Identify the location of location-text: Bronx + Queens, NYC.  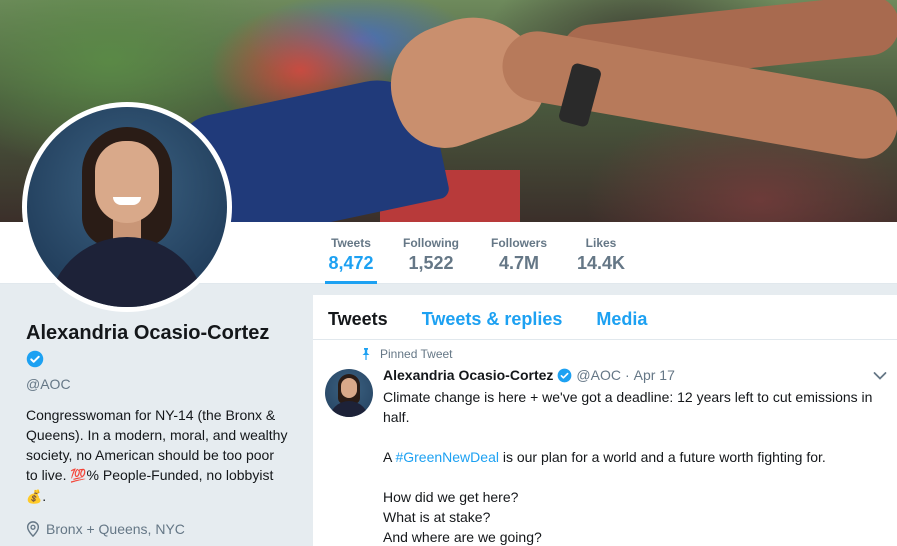
(115, 529).